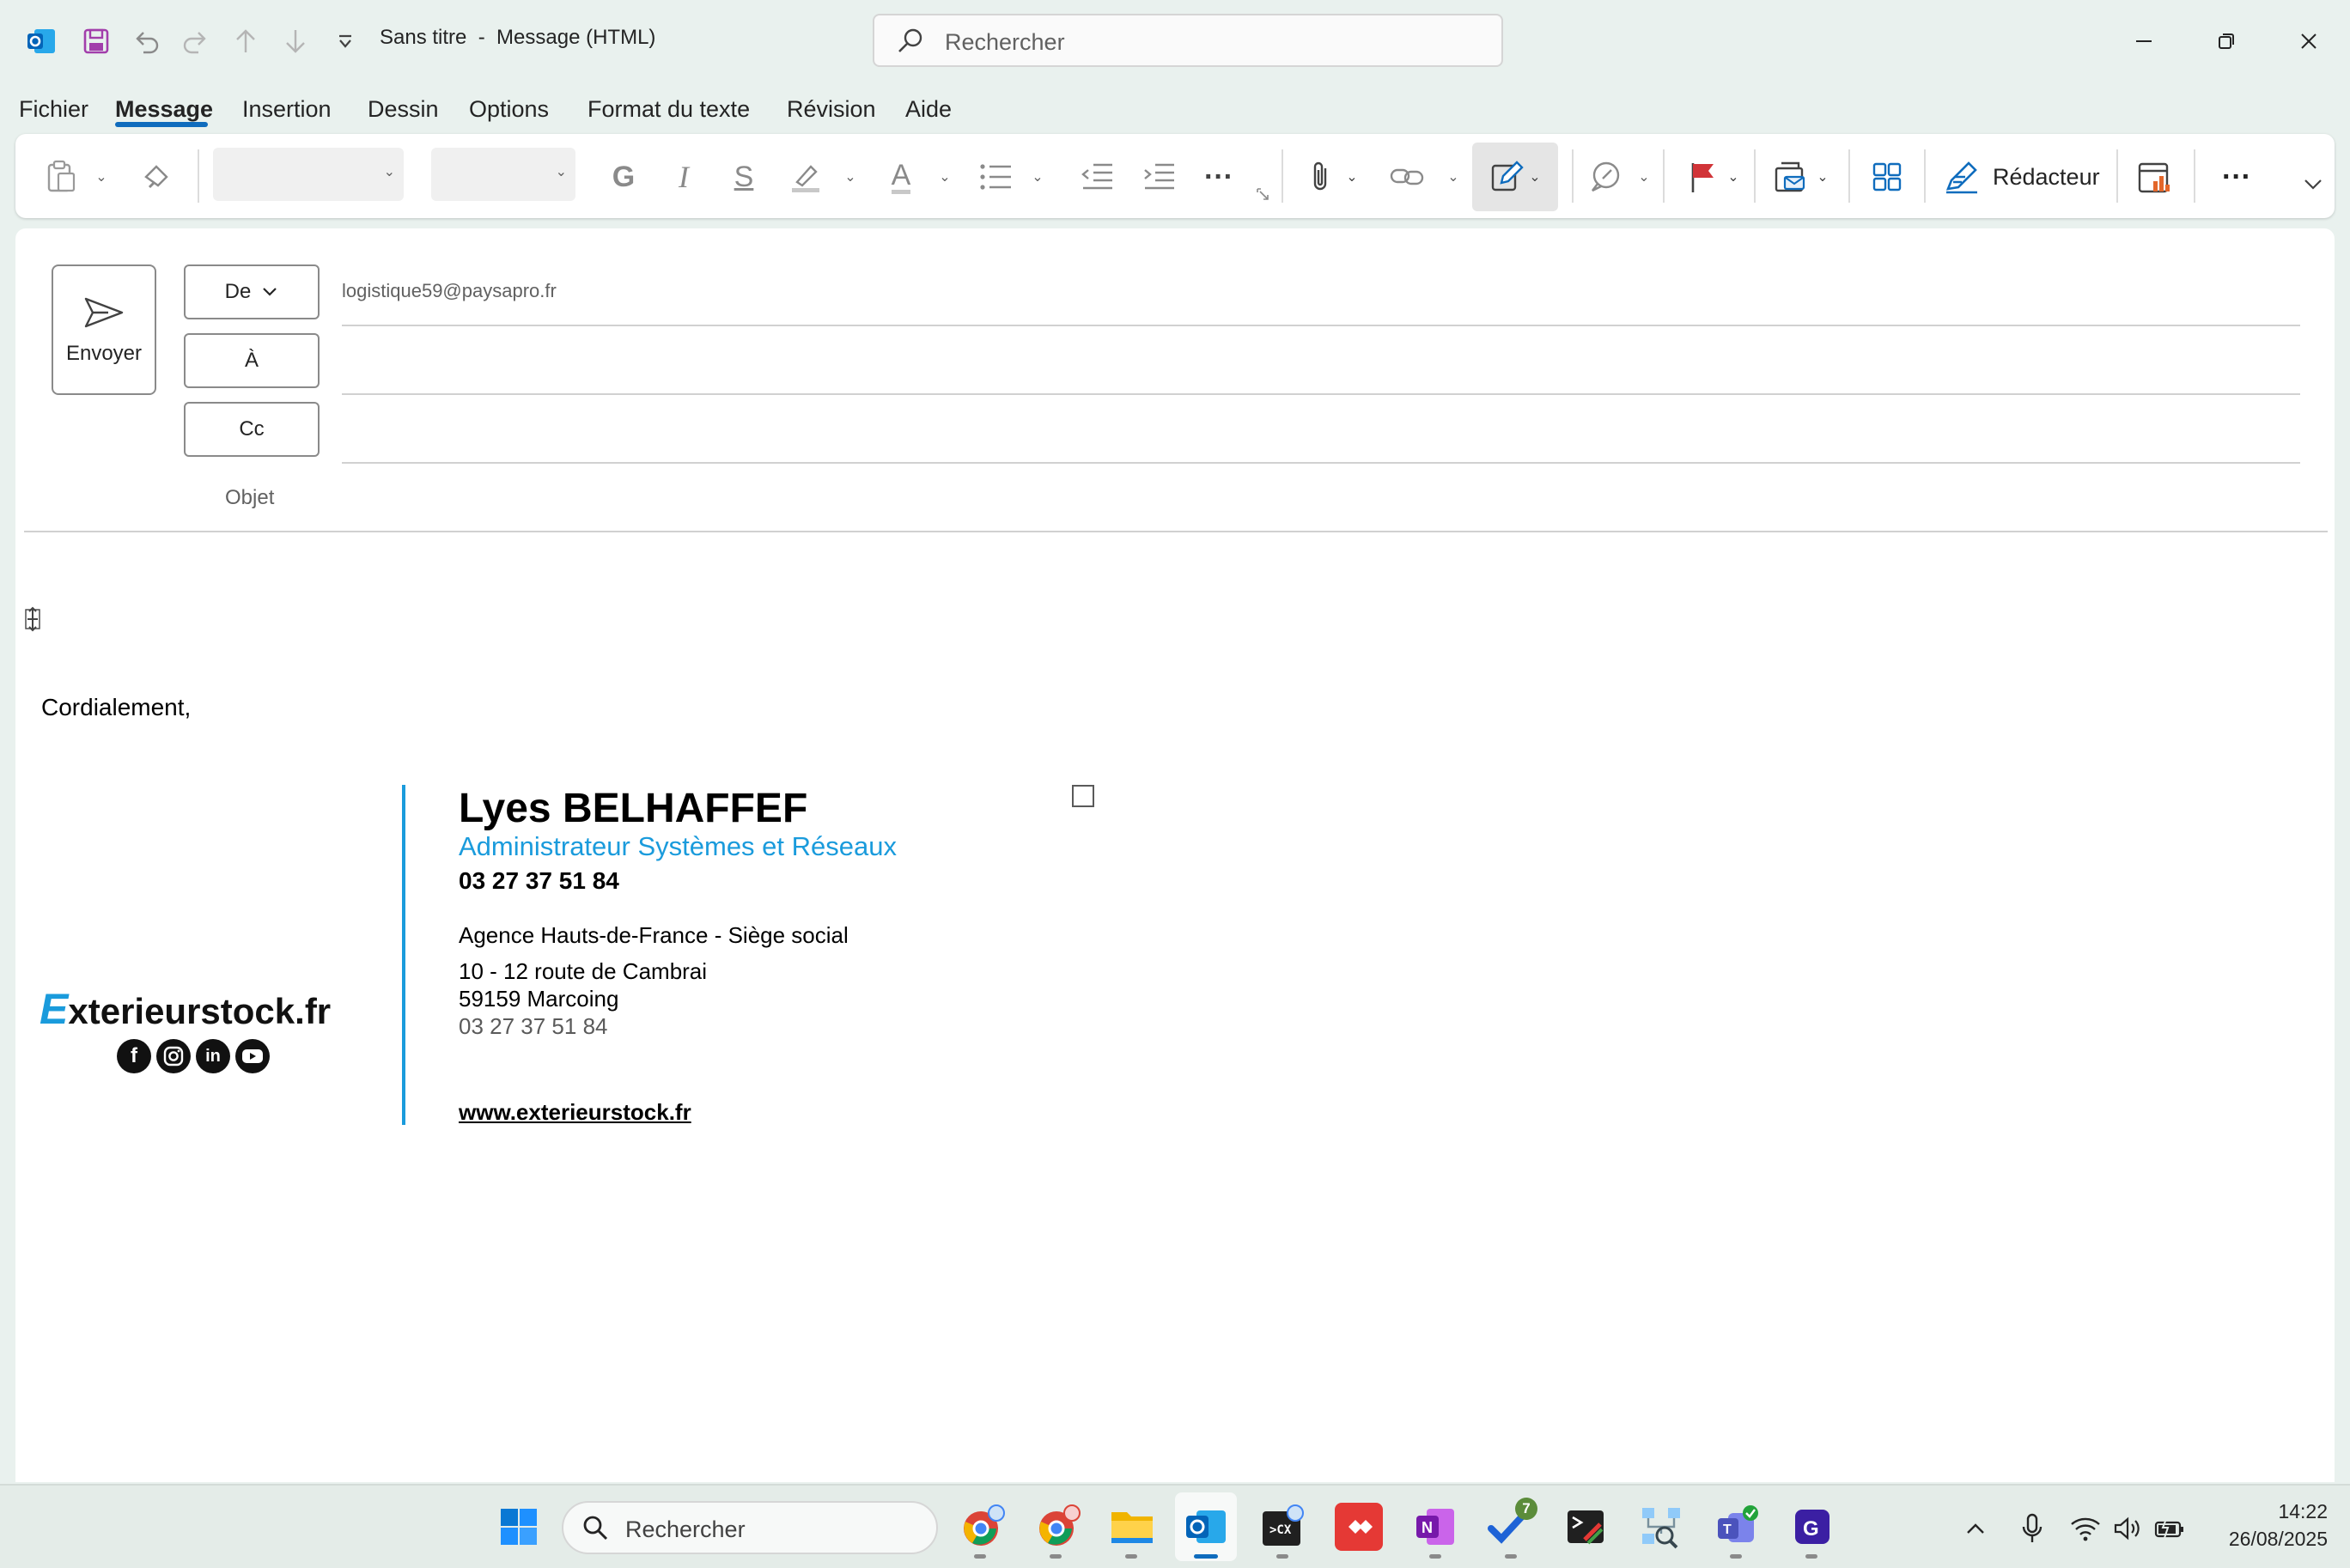 The width and height of the screenshot is (2350, 1568). What do you see at coordinates (944, 177) in the screenshot?
I see `font-color-chevron-down-icon: ⌄` at bounding box center [944, 177].